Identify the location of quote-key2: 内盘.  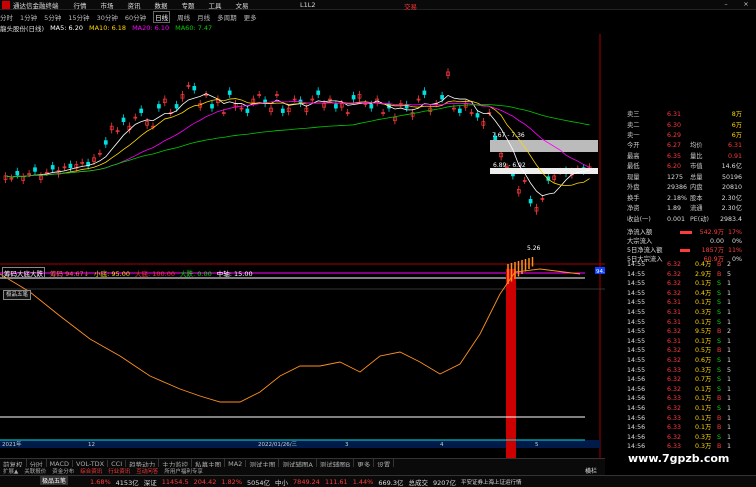
(696, 187).